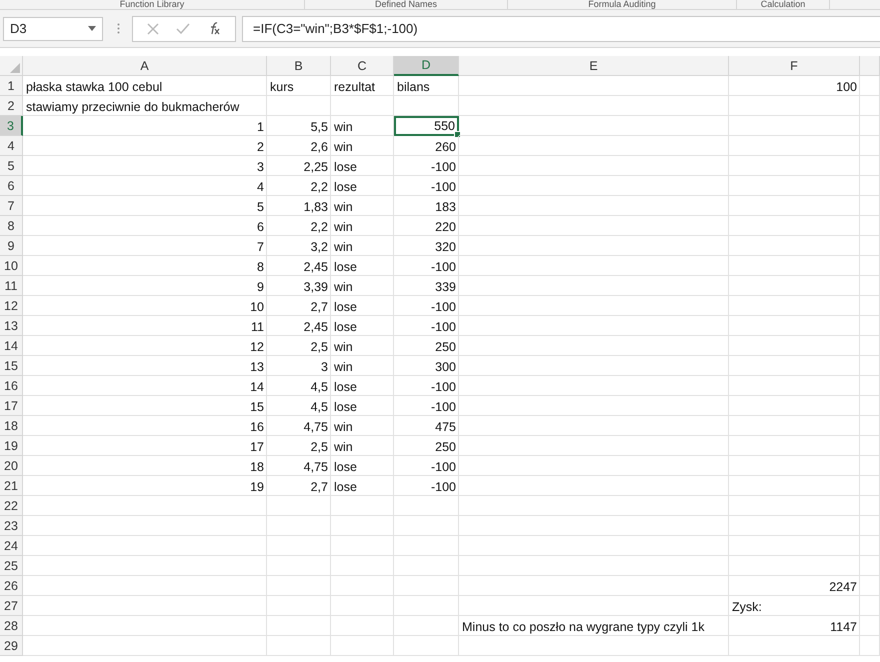  What do you see at coordinates (11, 386) in the screenshot?
I see `row-header: 16` at bounding box center [11, 386].